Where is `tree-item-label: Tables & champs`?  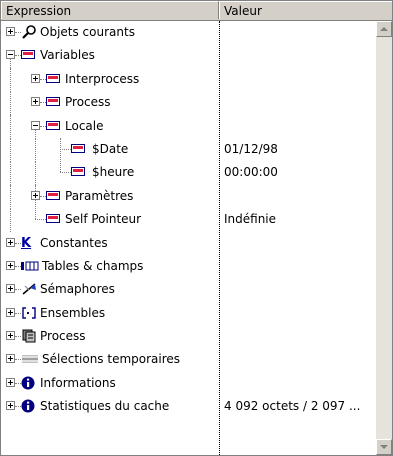
tree-item-label: Tables & champs is located at coordinates (93, 265).